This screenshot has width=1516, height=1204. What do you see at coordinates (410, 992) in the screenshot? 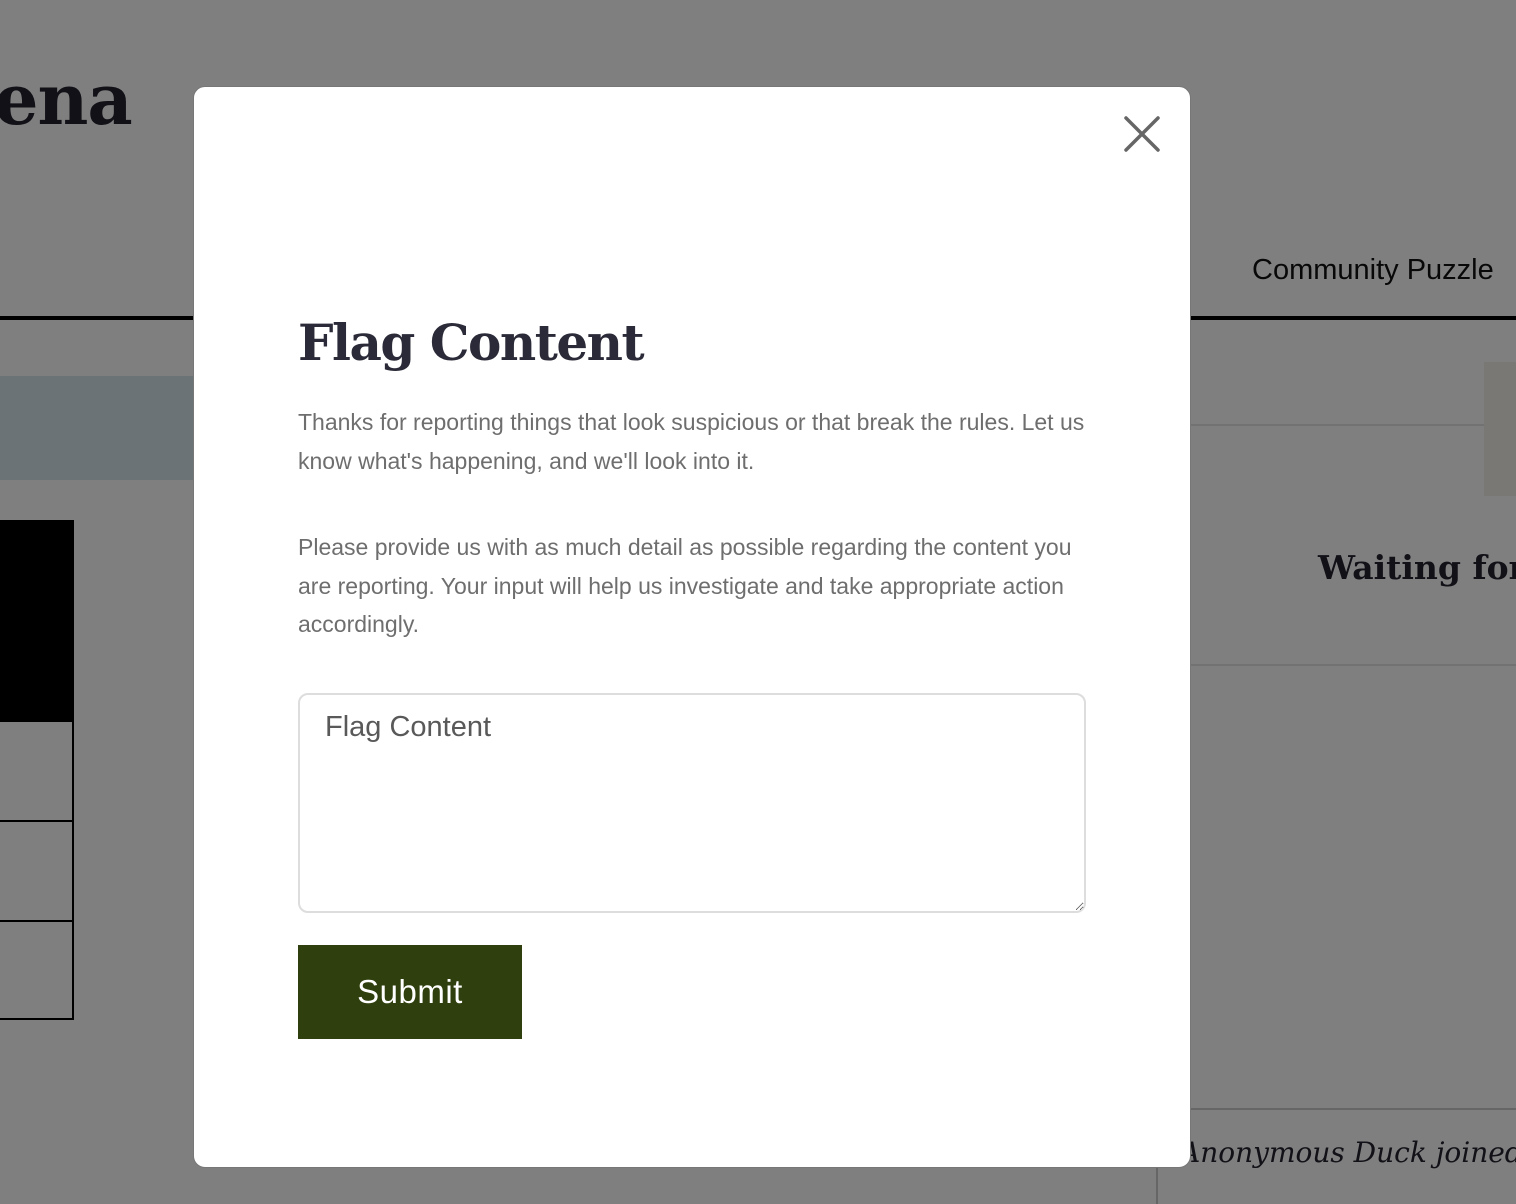
I see `submit-button: Submit` at bounding box center [410, 992].